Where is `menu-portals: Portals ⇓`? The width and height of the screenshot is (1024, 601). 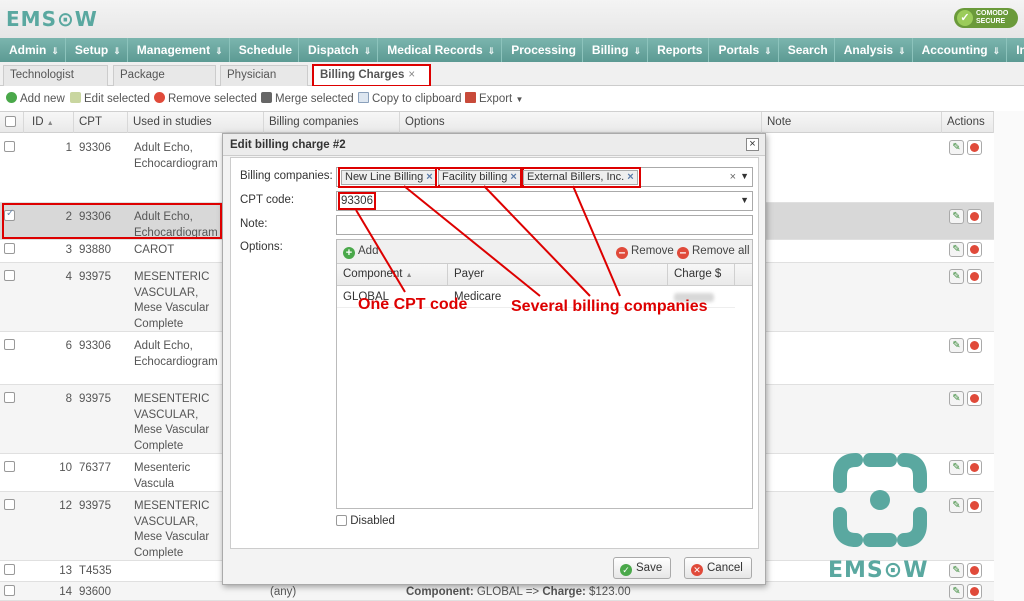
menu-portals: Portals ⇓ is located at coordinates (744, 50).